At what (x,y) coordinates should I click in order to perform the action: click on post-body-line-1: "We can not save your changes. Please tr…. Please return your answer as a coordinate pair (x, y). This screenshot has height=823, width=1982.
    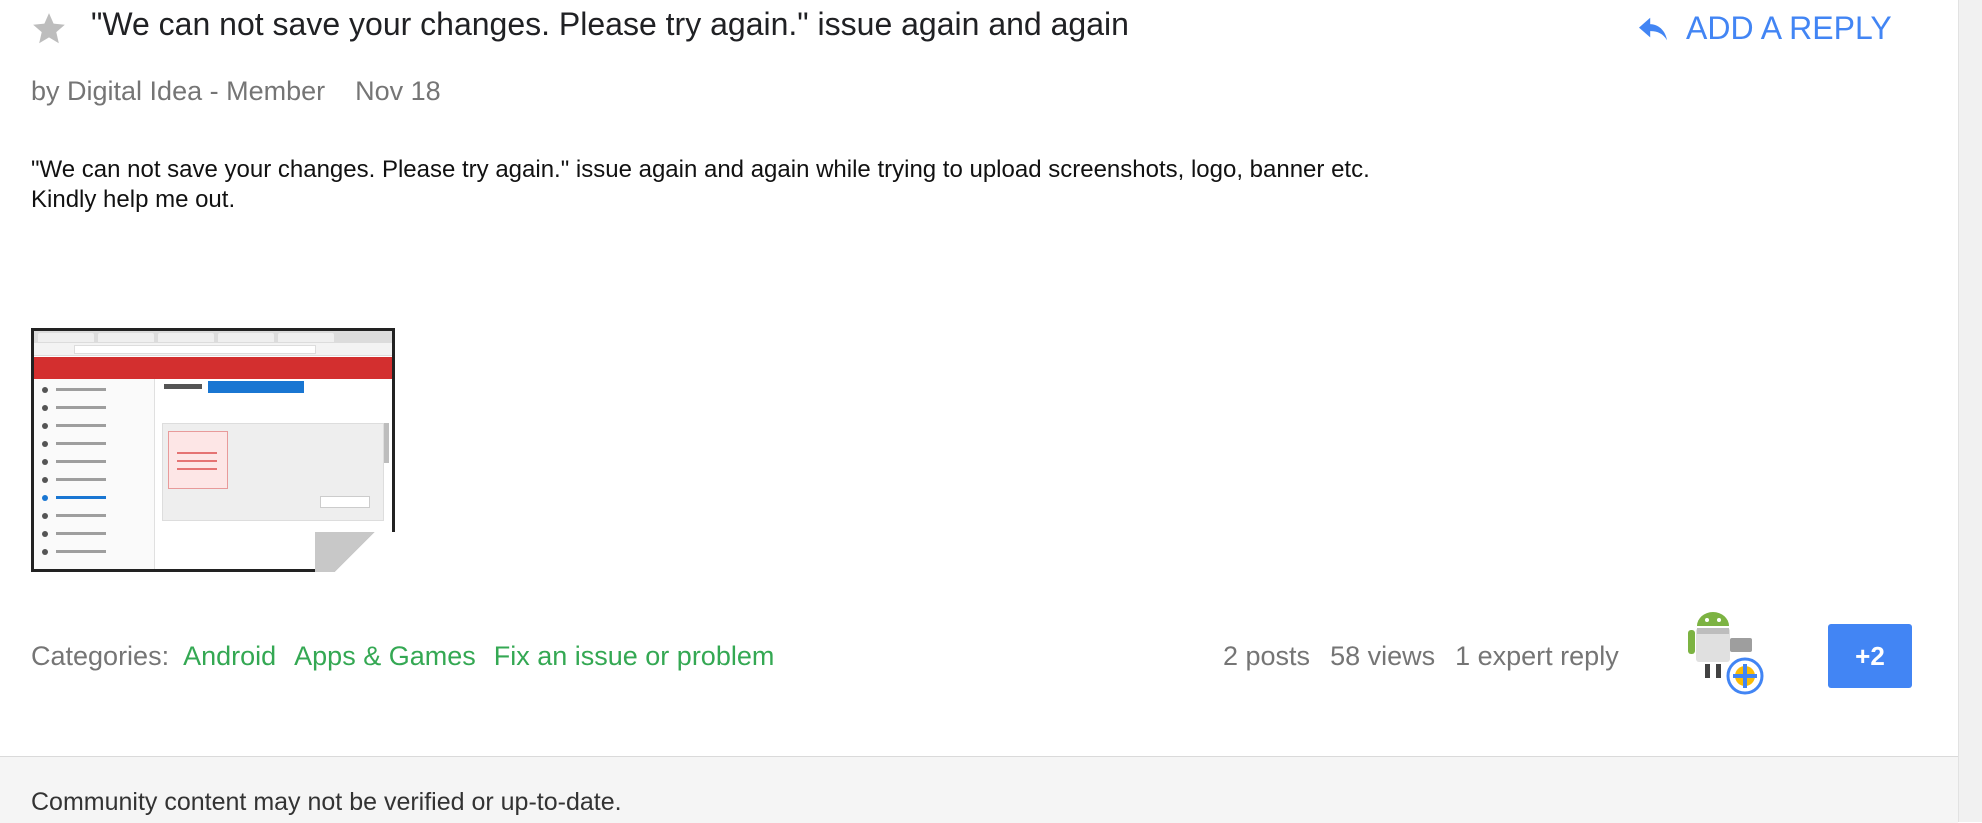
    Looking at the image, I should click on (700, 169).